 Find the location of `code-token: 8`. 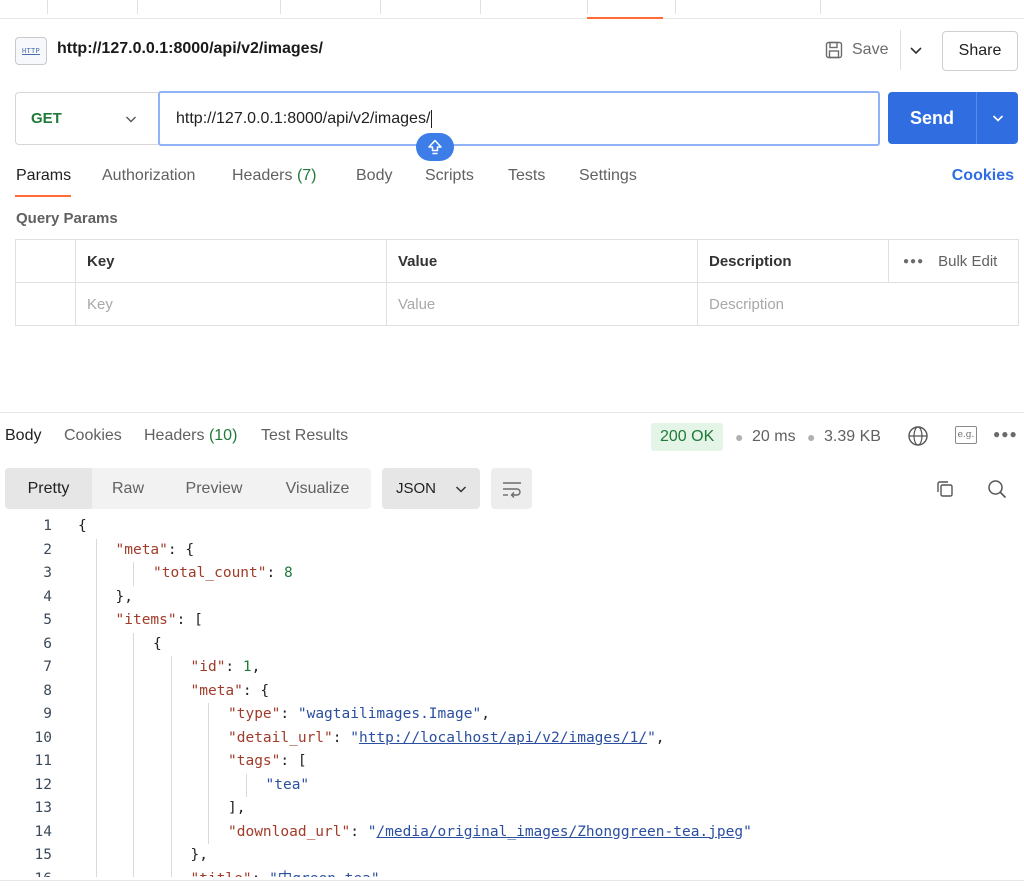

code-token: 8 is located at coordinates (288, 573).